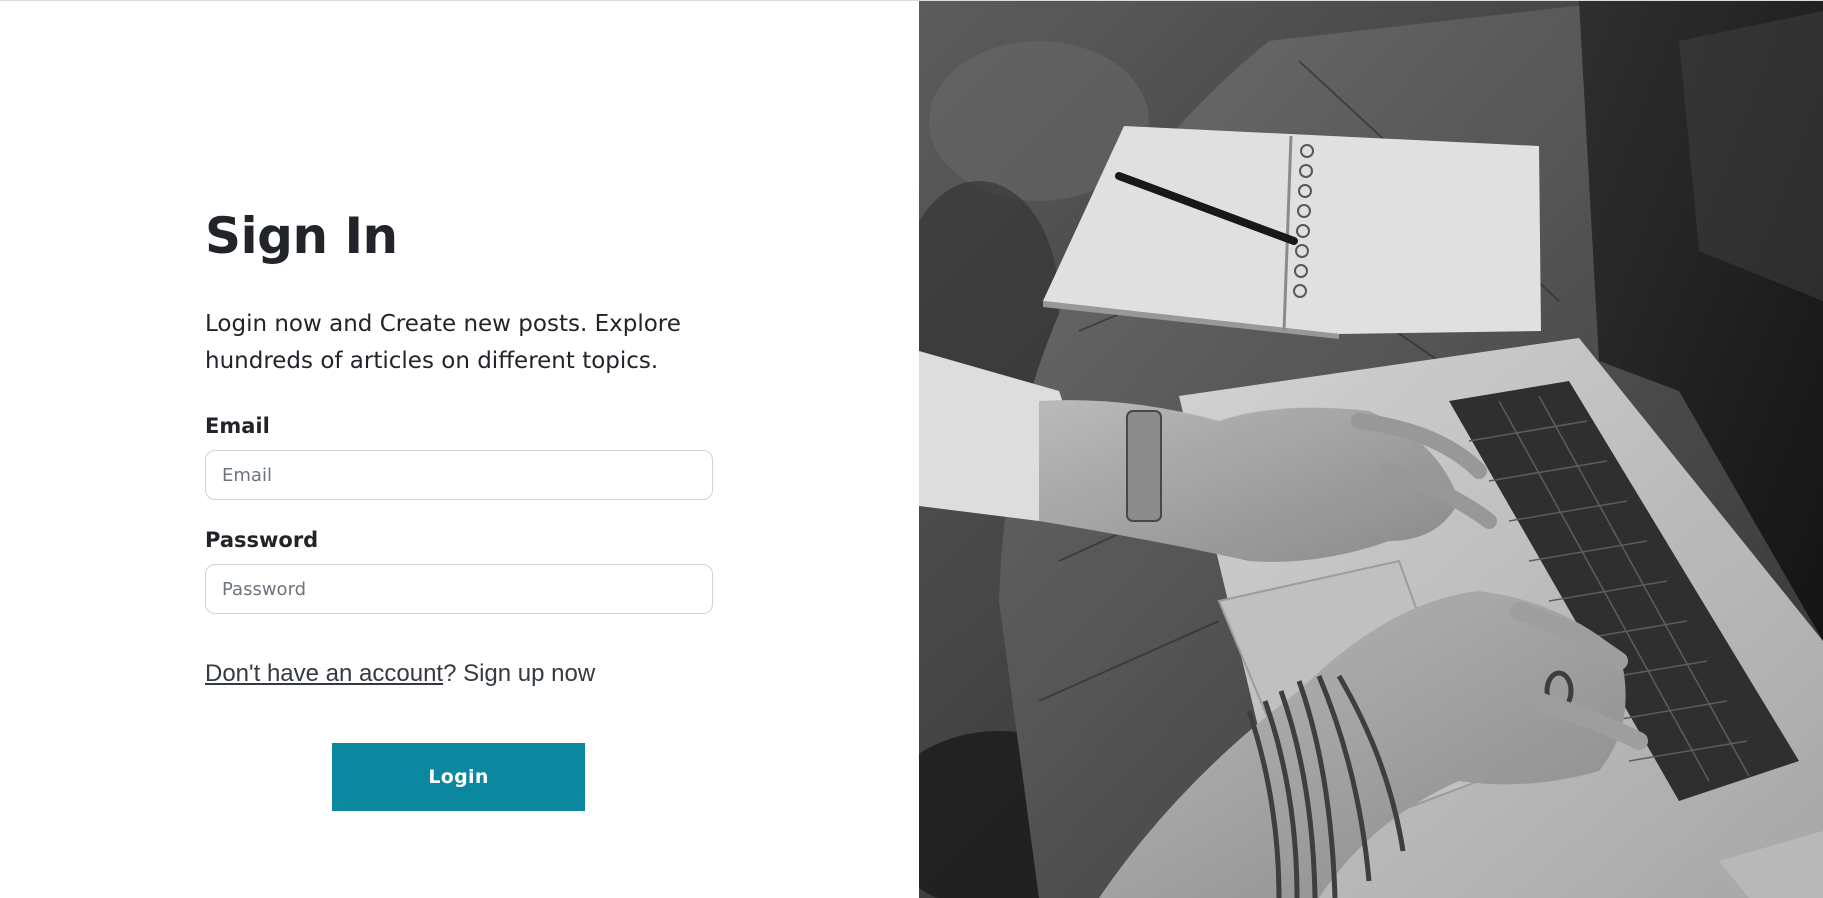  What do you see at coordinates (458, 777) in the screenshot?
I see `login-button: Login` at bounding box center [458, 777].